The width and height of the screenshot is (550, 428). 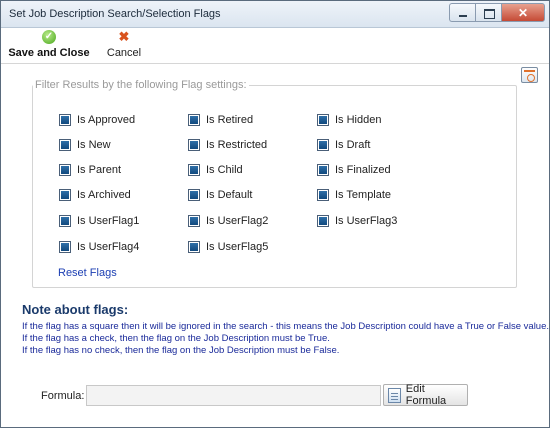 I want to click on flag-label: Is UserFlag3, so click(x=366, y=221).